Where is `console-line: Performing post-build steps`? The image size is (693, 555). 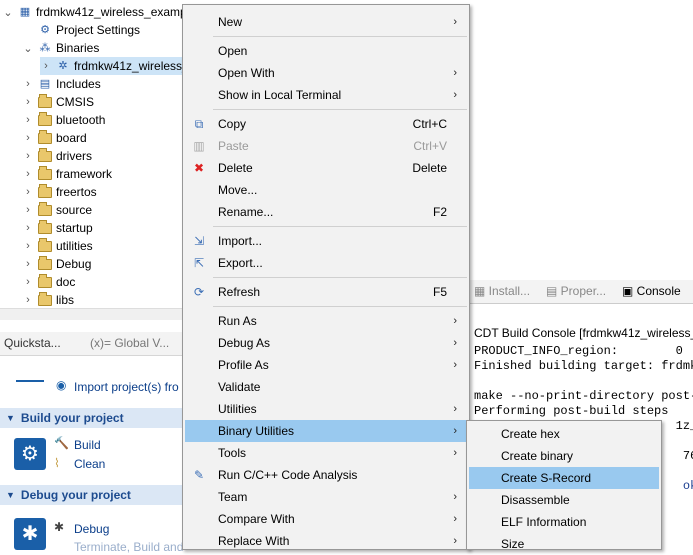
console-line: Performing post-build steps is located at coordinates (571, 411).